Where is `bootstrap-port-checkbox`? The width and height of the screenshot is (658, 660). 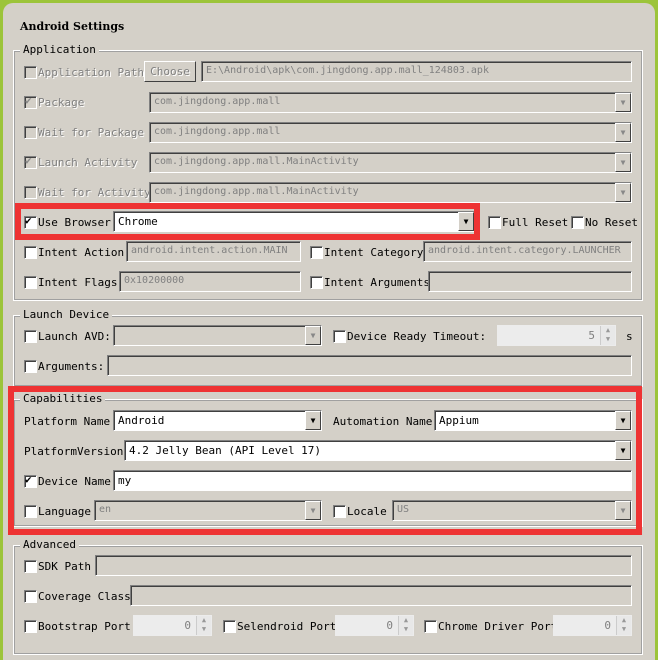
bootstrap-port-checkbox is located at coordinates (30, 626).